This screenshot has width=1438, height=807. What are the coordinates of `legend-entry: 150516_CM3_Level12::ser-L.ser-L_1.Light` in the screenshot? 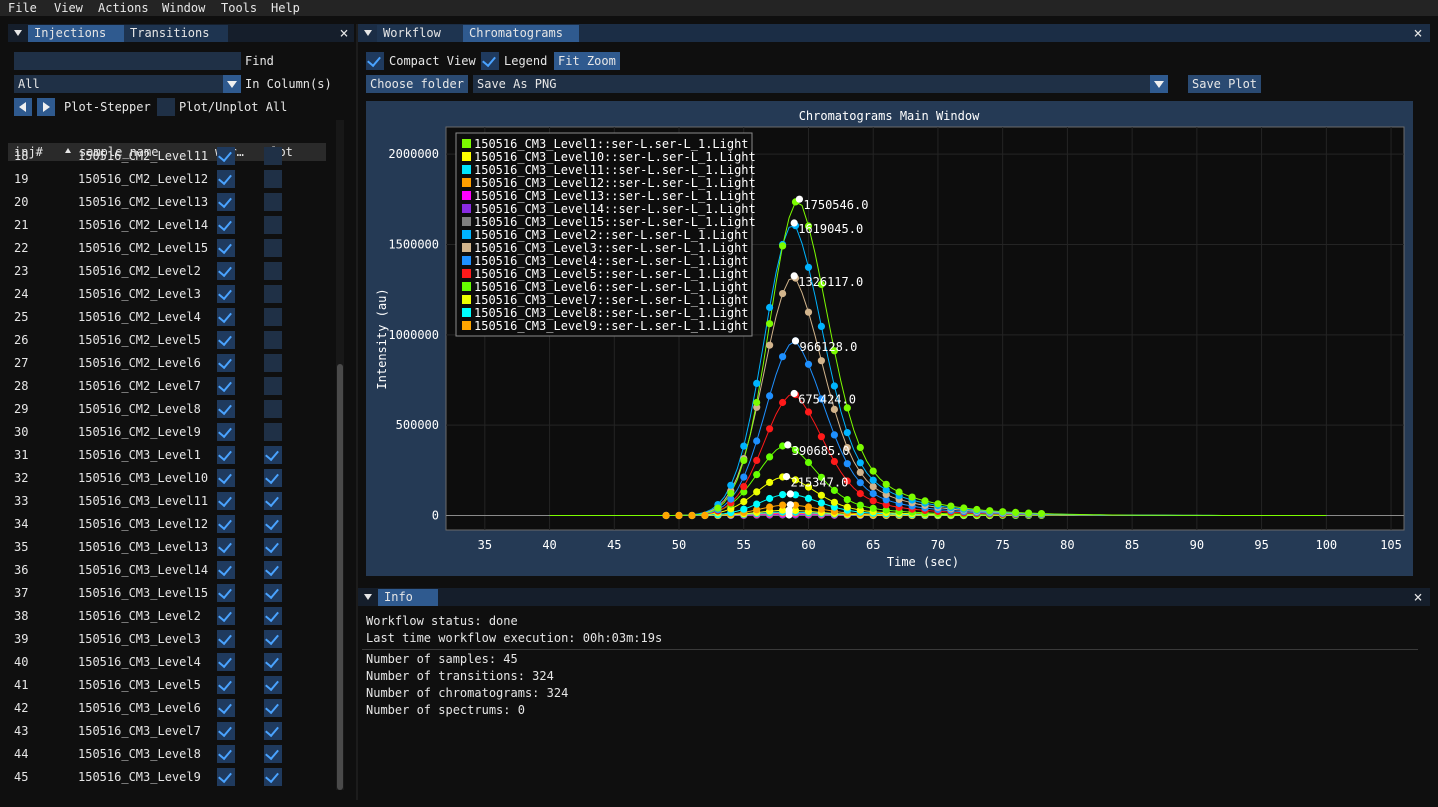 It's located at (615, 183).